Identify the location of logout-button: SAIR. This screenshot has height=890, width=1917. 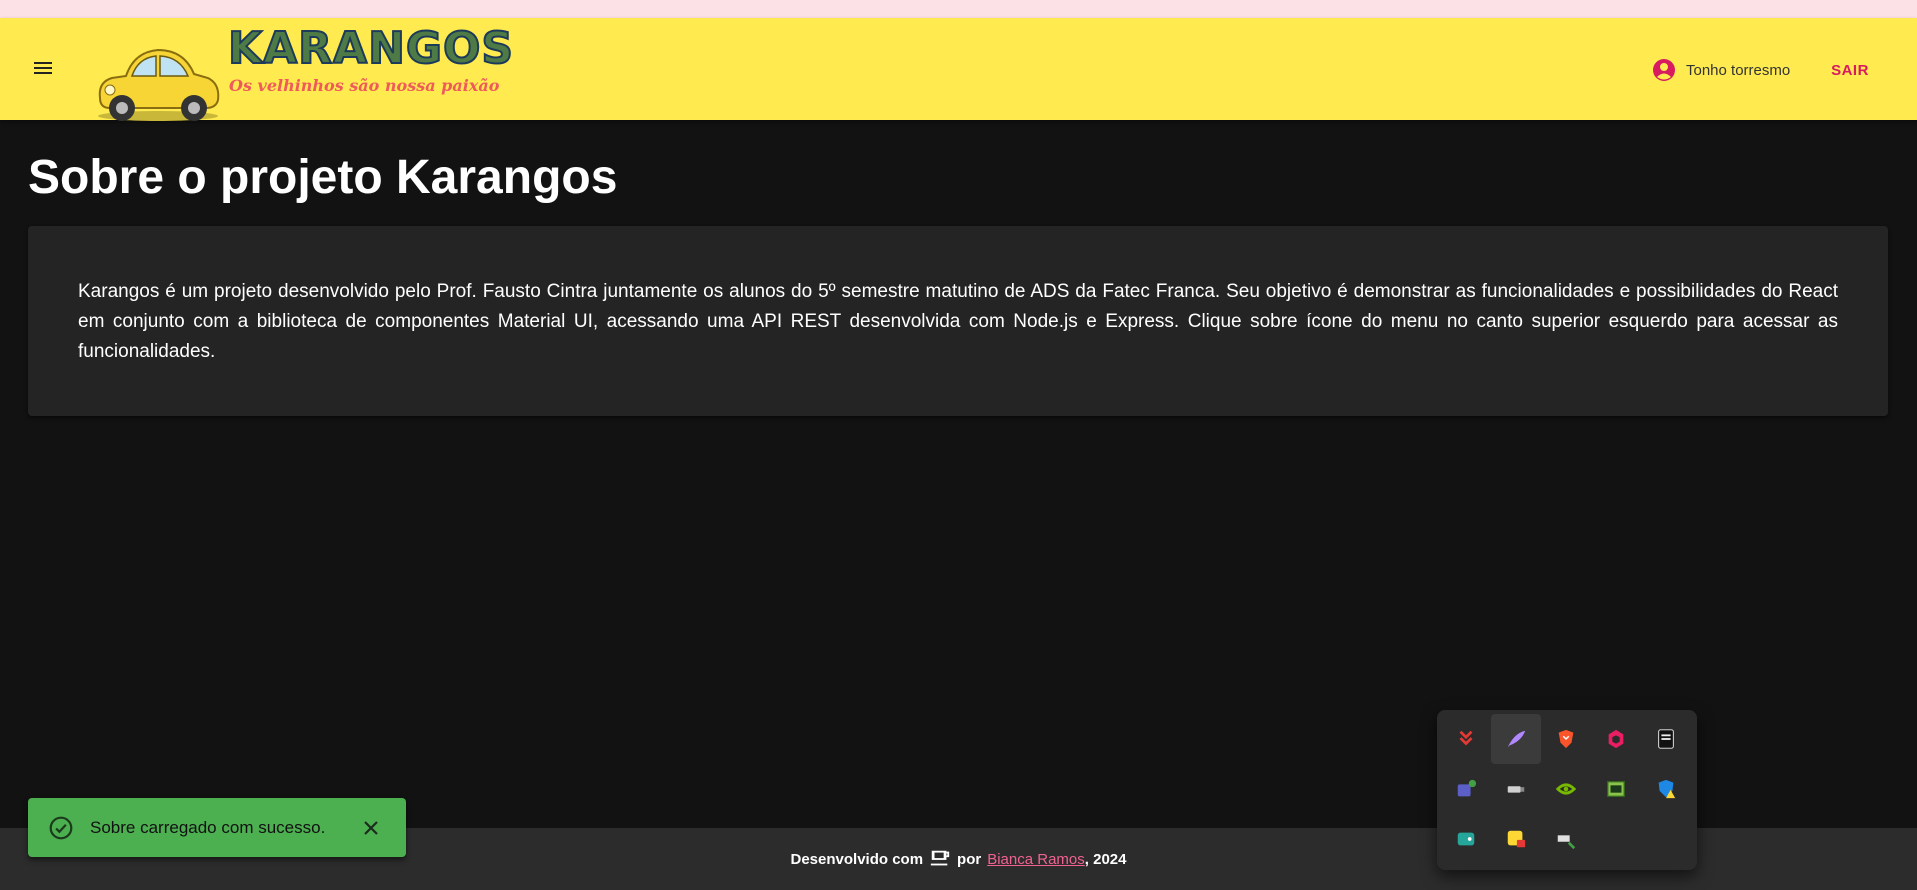
(1850, 70).